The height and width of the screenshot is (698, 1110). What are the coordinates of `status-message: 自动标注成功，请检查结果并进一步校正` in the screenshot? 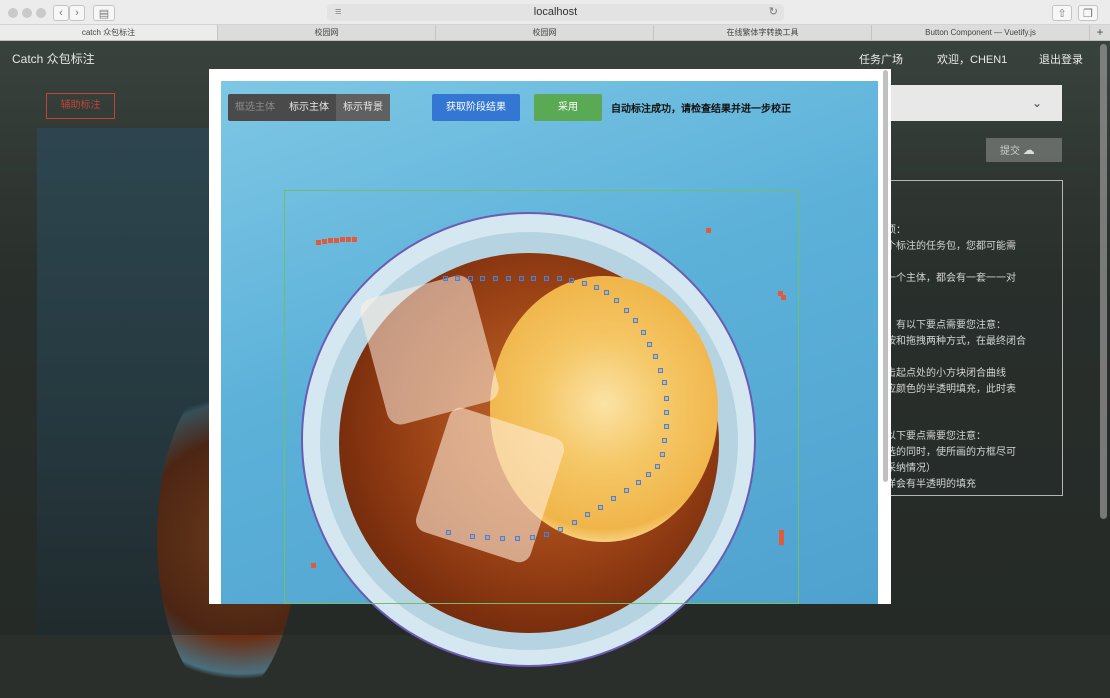 It's located at (701, 109).